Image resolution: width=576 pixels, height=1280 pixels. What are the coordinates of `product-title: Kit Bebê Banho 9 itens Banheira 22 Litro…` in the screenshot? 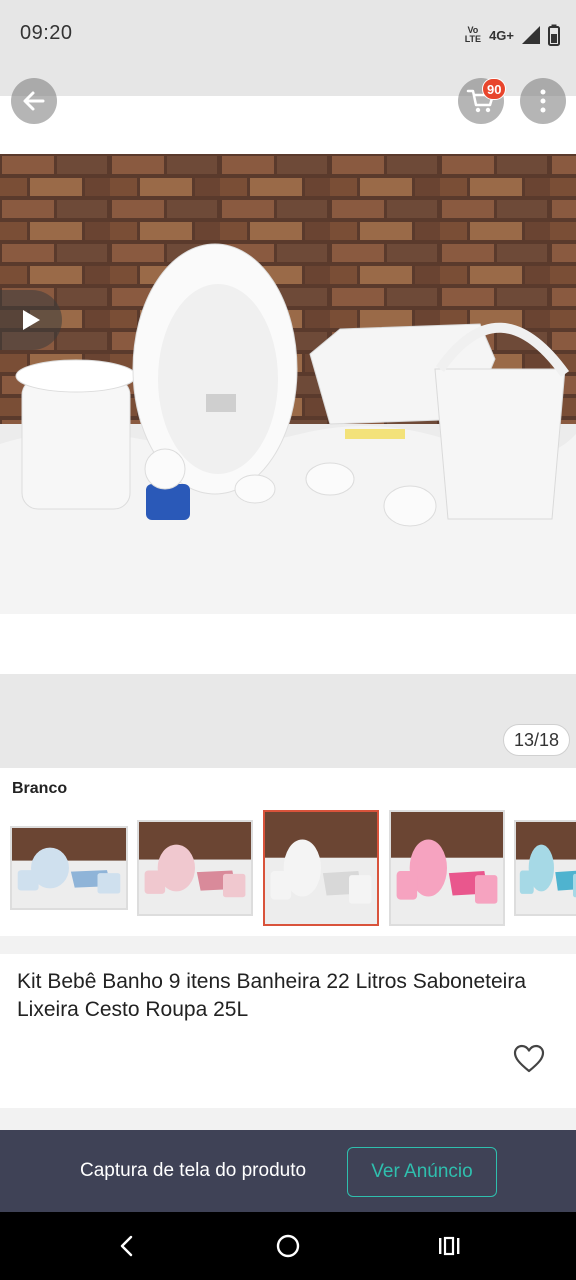 It's located at (272, 995).